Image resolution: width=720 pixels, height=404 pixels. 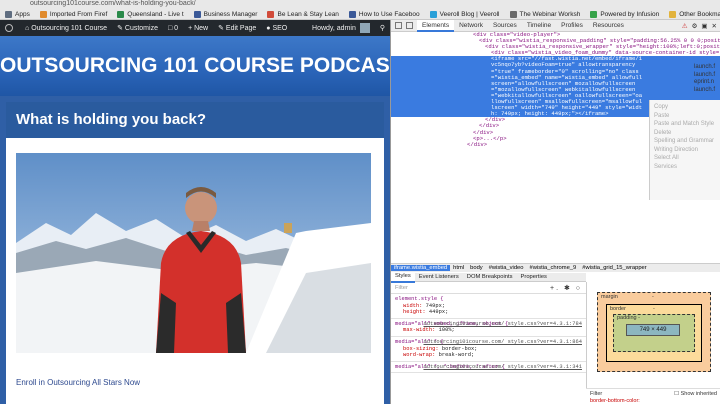 What do you see at coordinates (226, 14) in the screenshot?
I see `bookmark-item: Business Manager` at bounding box center [226, 14].